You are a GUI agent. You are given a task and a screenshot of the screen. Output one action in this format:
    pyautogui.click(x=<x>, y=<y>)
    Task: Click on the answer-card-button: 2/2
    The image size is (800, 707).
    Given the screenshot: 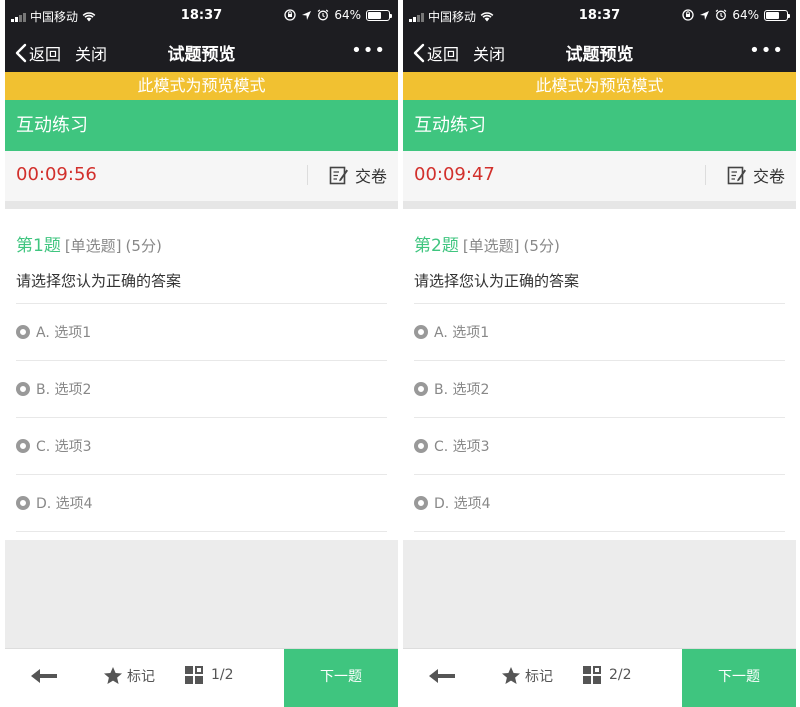 What is the action you would take?
    pyautogui.click(x=607, y=675)
    